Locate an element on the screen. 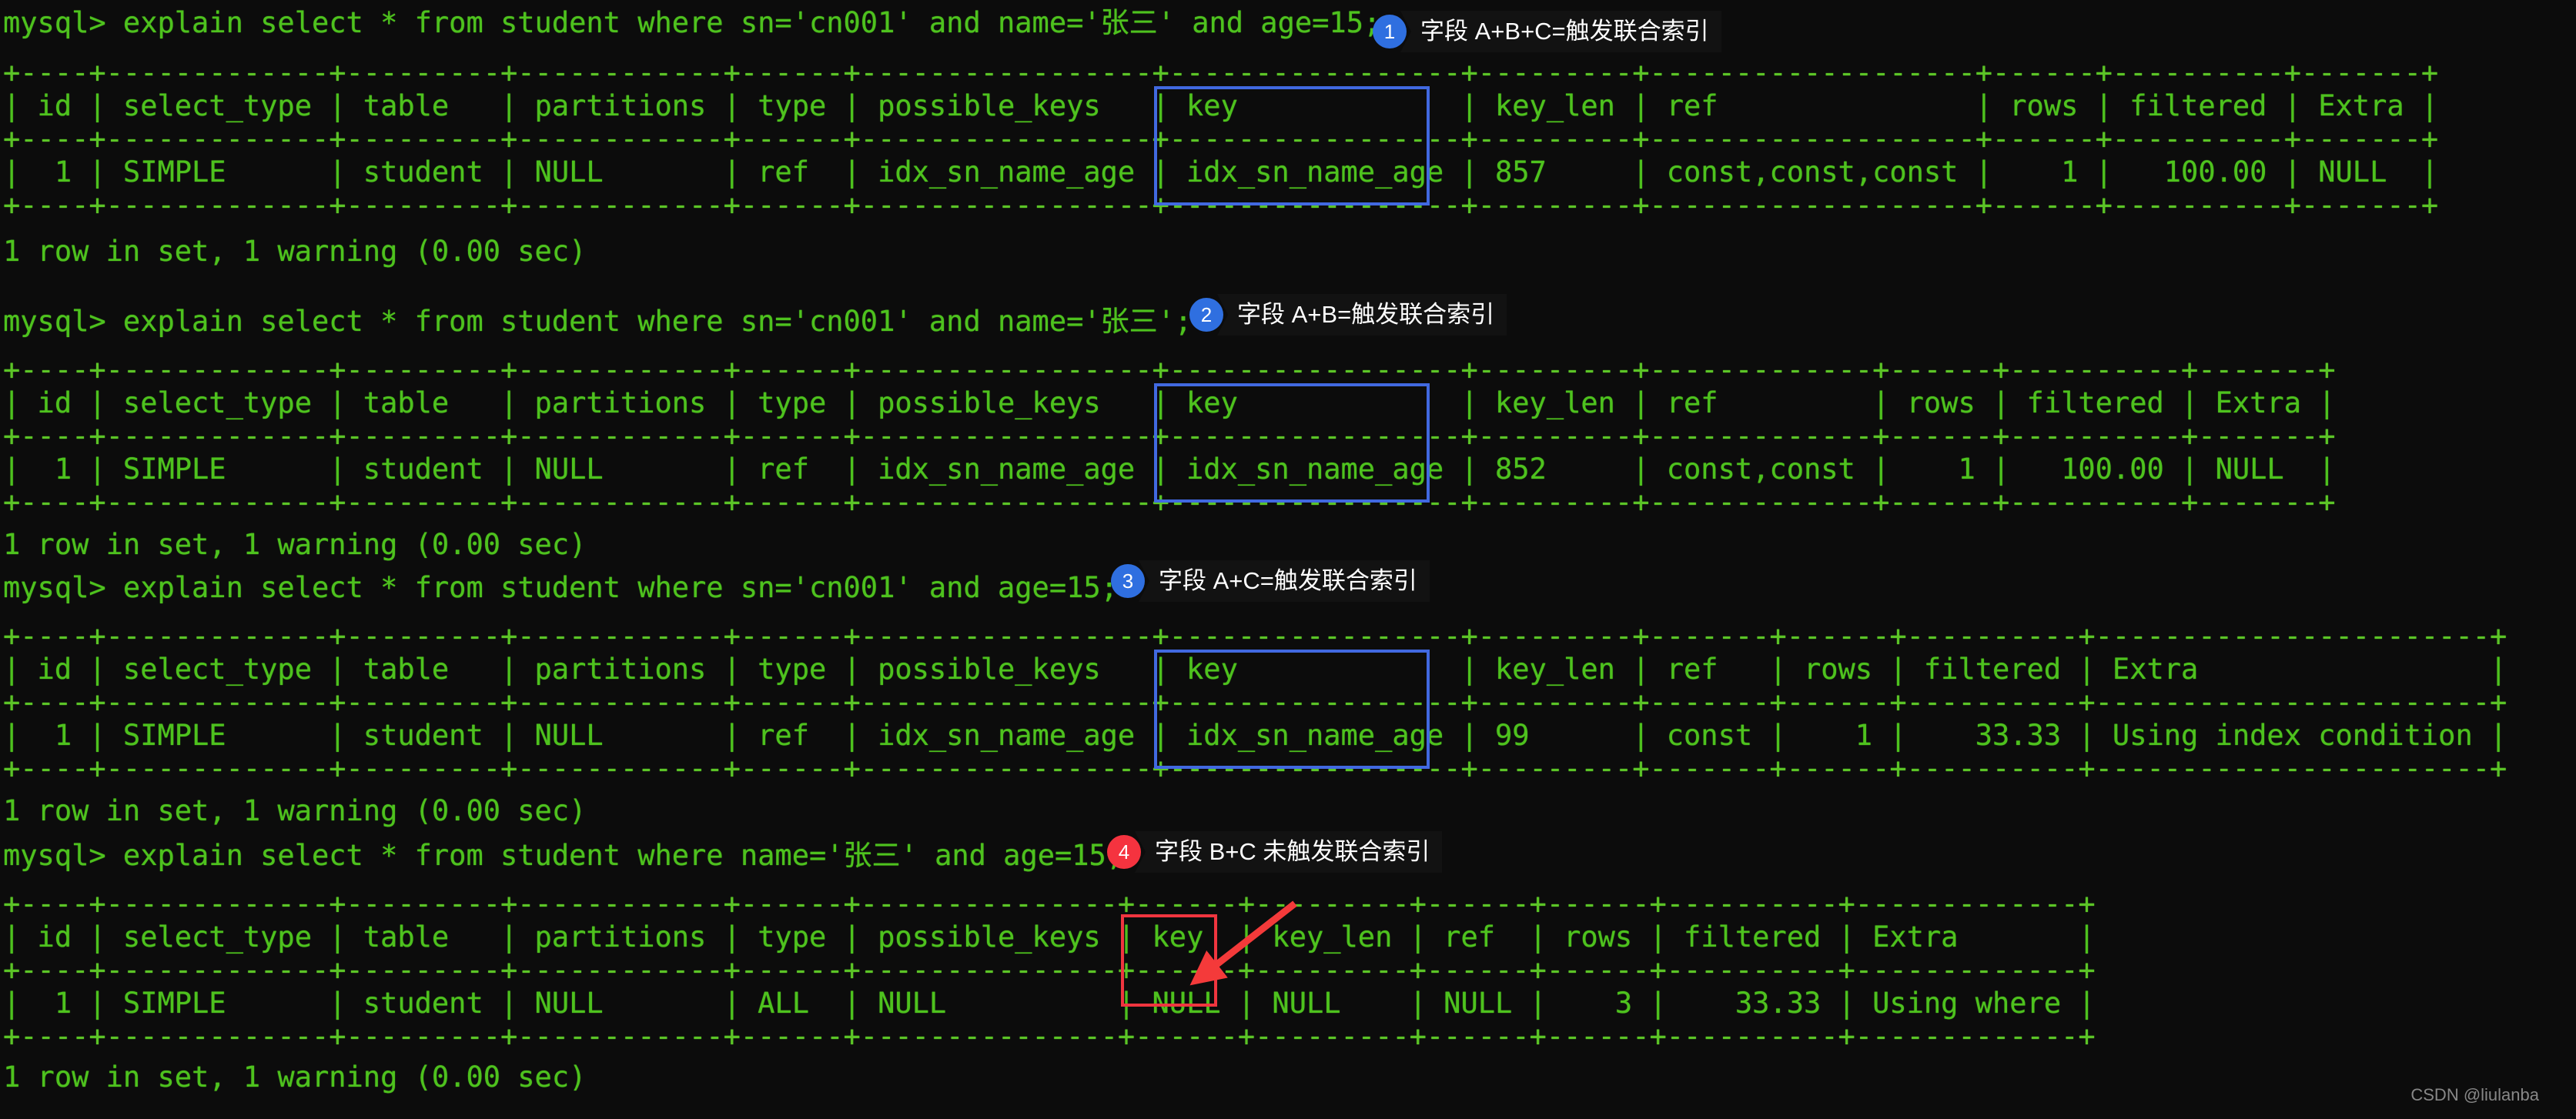  annotation-text-4: 字段 B+C 未触发联合索引 is located at coordinates (1289, 852).